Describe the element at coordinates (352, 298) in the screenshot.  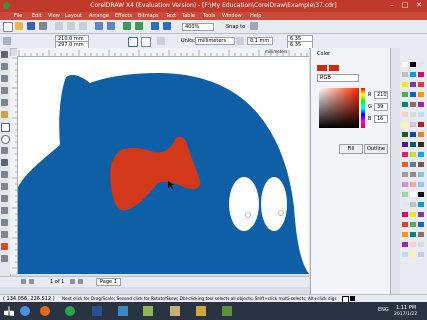
I see `outline-indicator` at that location.